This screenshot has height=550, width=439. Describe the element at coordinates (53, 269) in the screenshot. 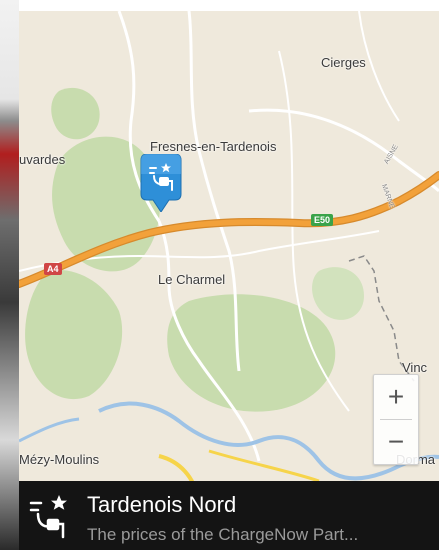

I see `road-badge-a4: A4` at that location.